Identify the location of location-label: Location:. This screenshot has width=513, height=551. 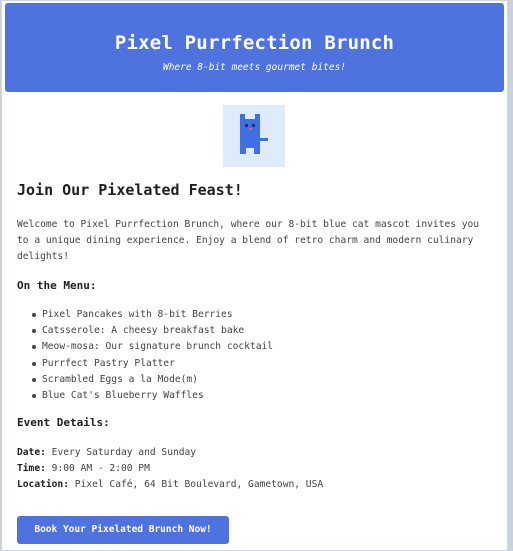
(43, 485).